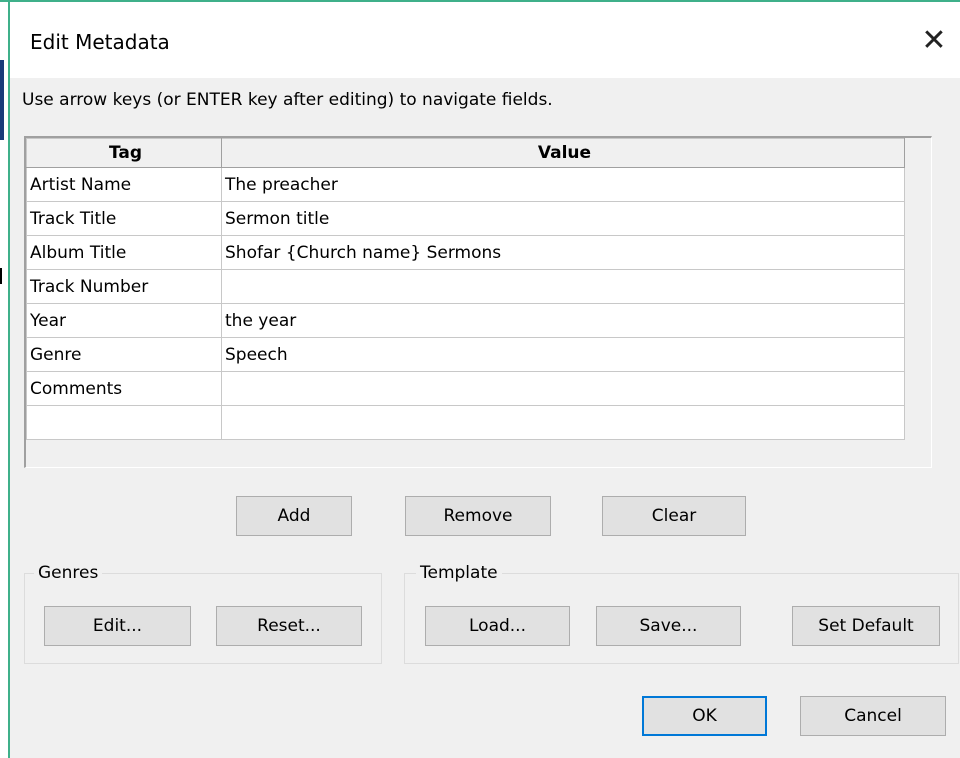  I want to click on ok-button: OK, so click(704, 716).